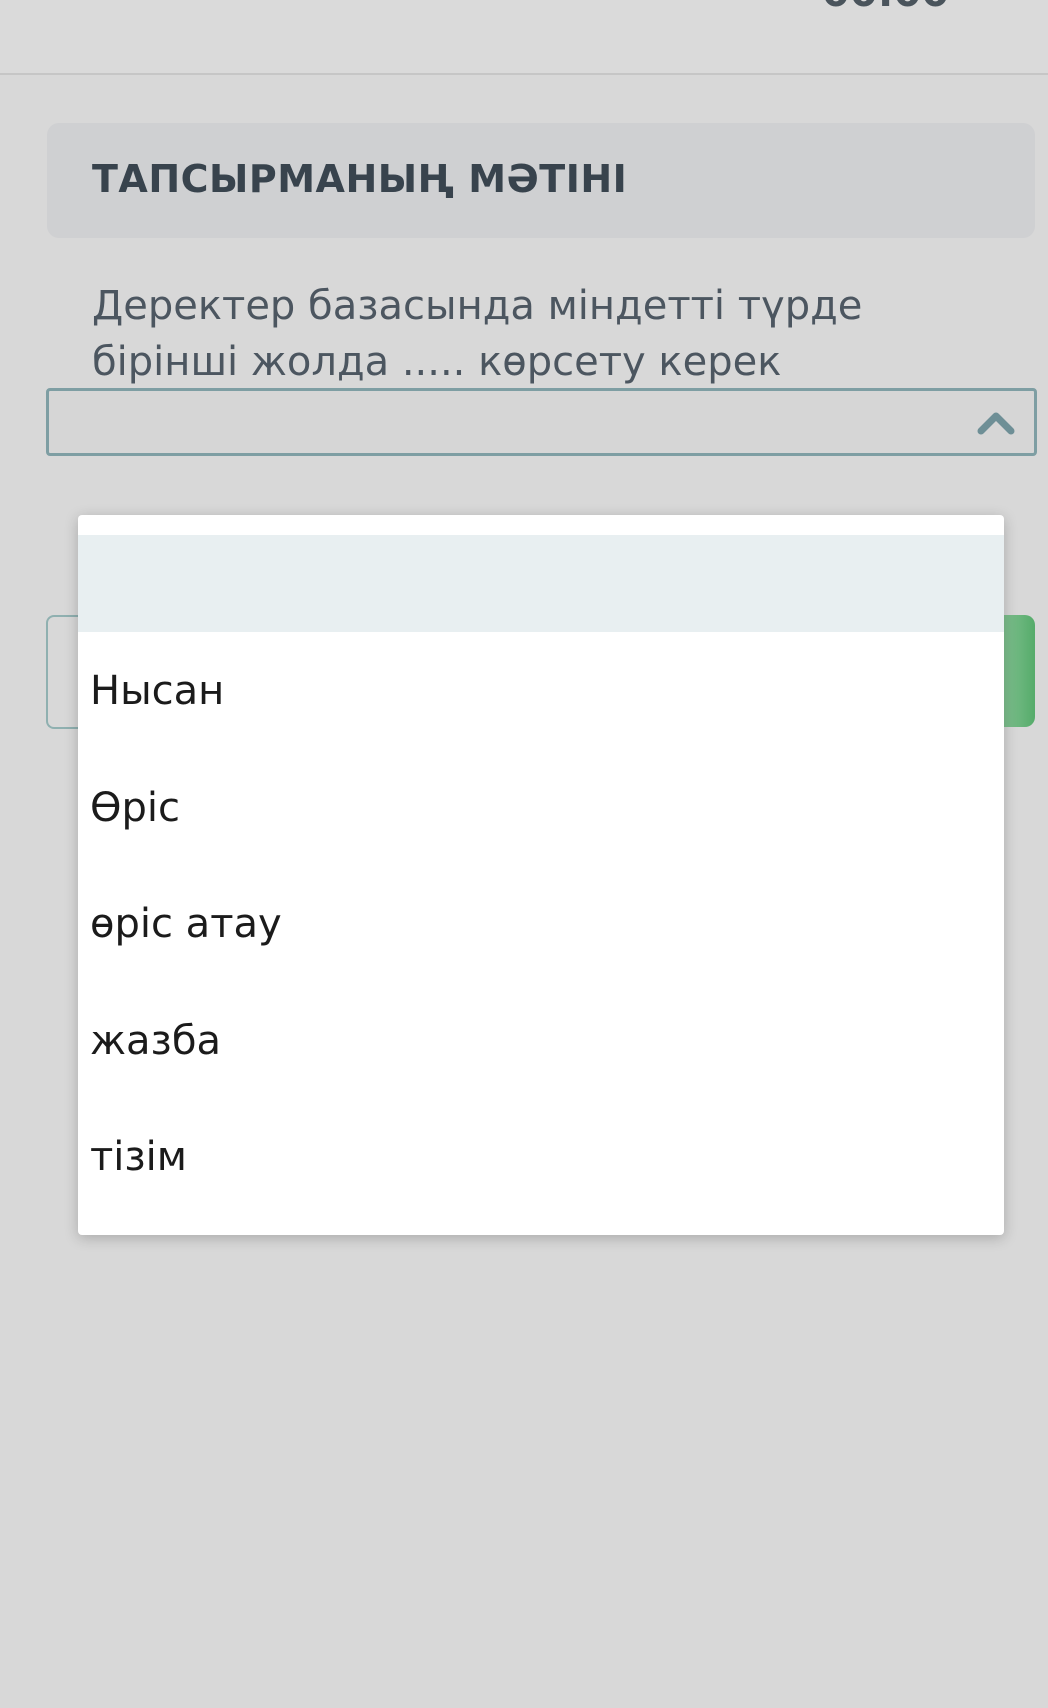 Image resolution: width=1048 pixels, height=1708 pixels. What do you see at coordinates (186, 924) in the screenshot?
I see `option-oris-atau: өріс атау` at bounding box center [186, 924].